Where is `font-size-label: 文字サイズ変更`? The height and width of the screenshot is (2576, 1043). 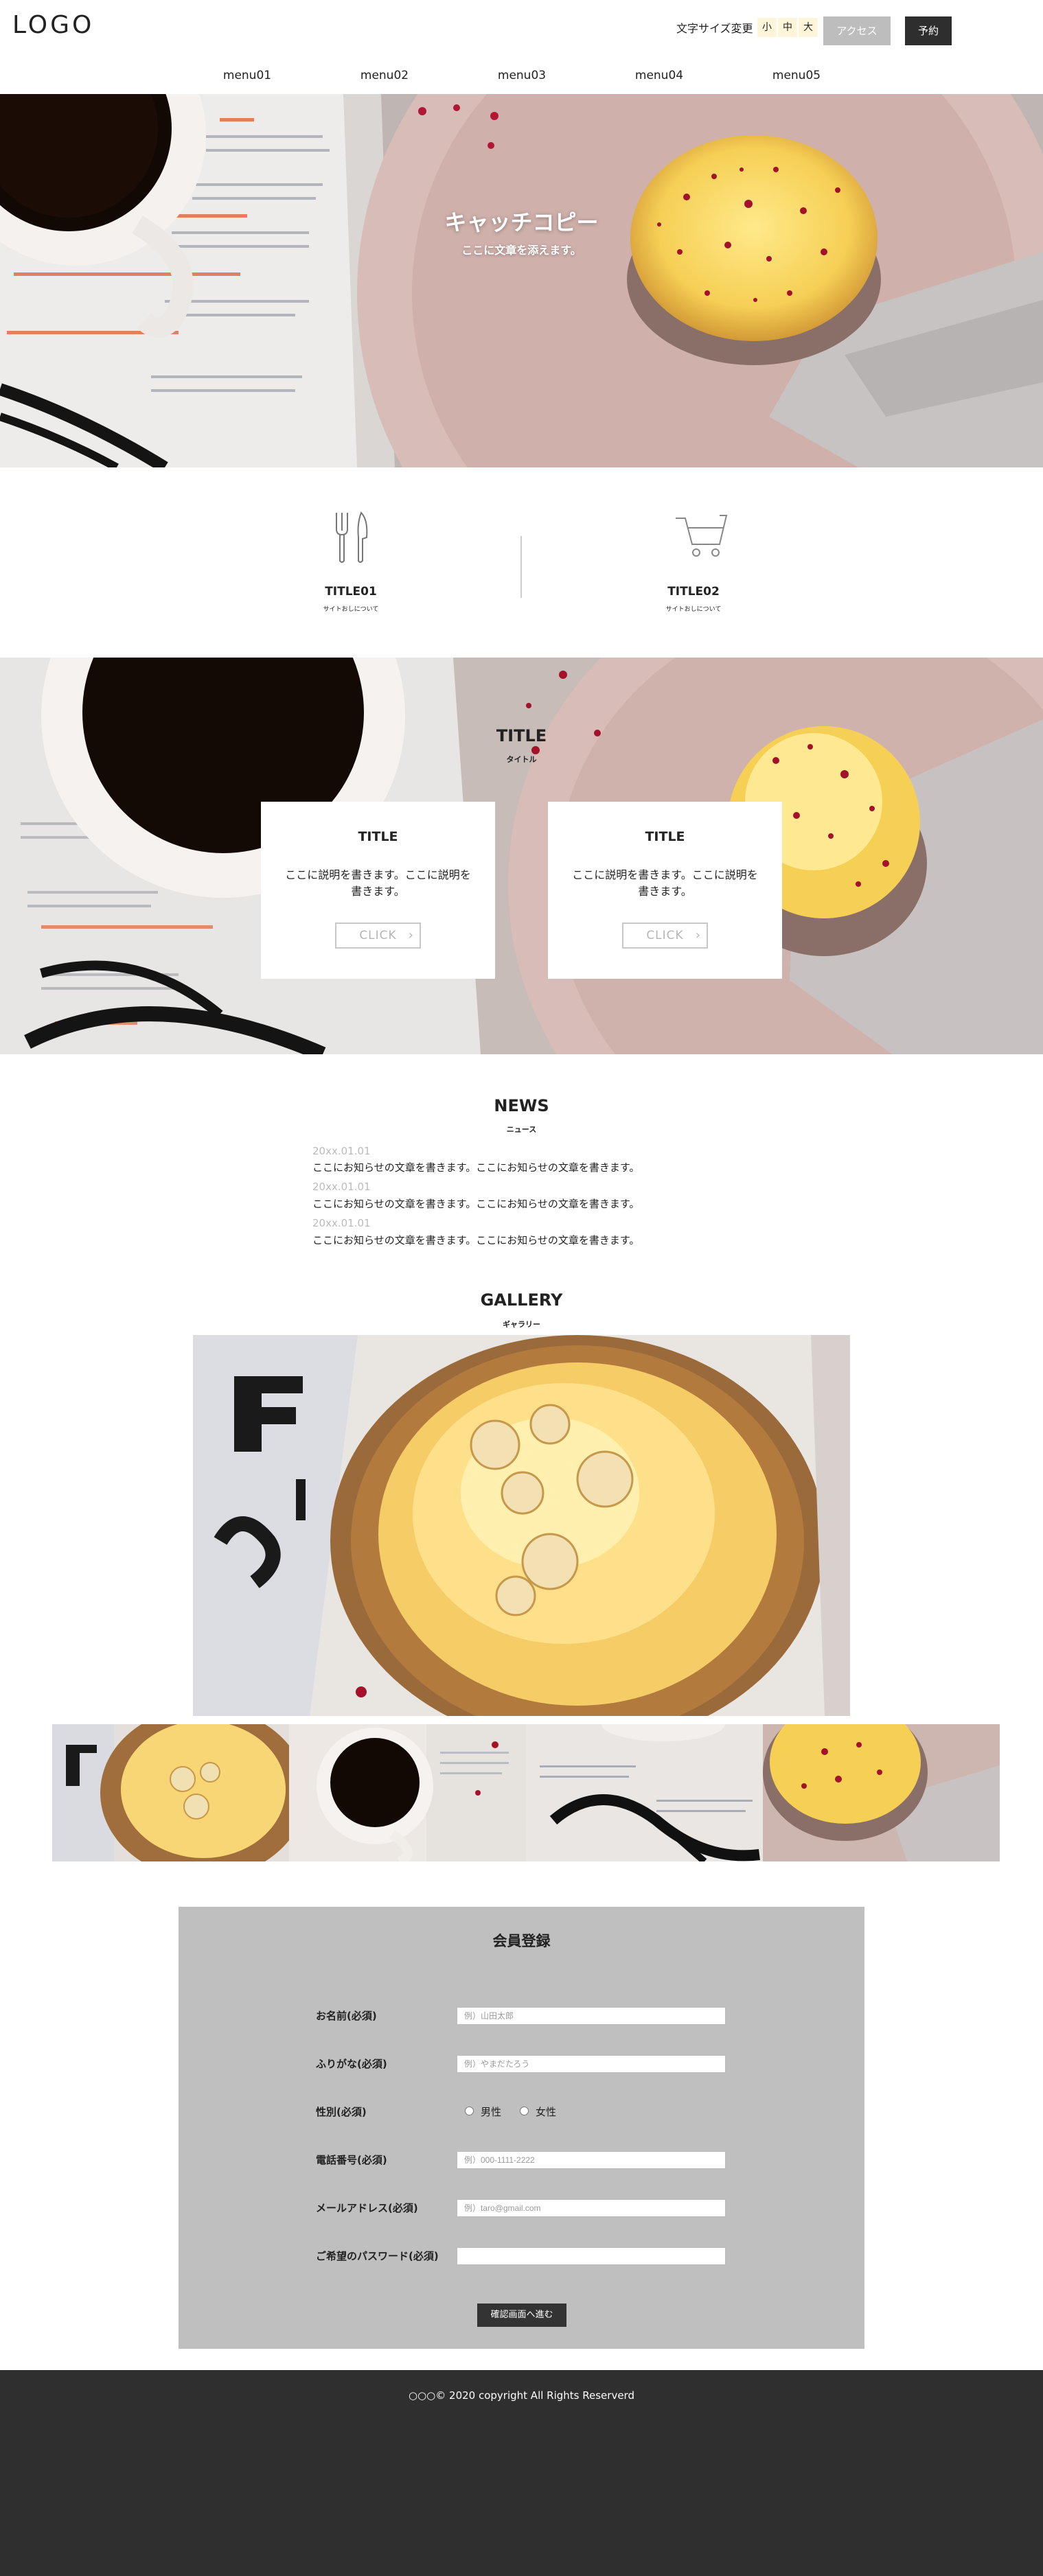 font-size-label: 文字サイズ変更 is located at coordinates (715, 28).